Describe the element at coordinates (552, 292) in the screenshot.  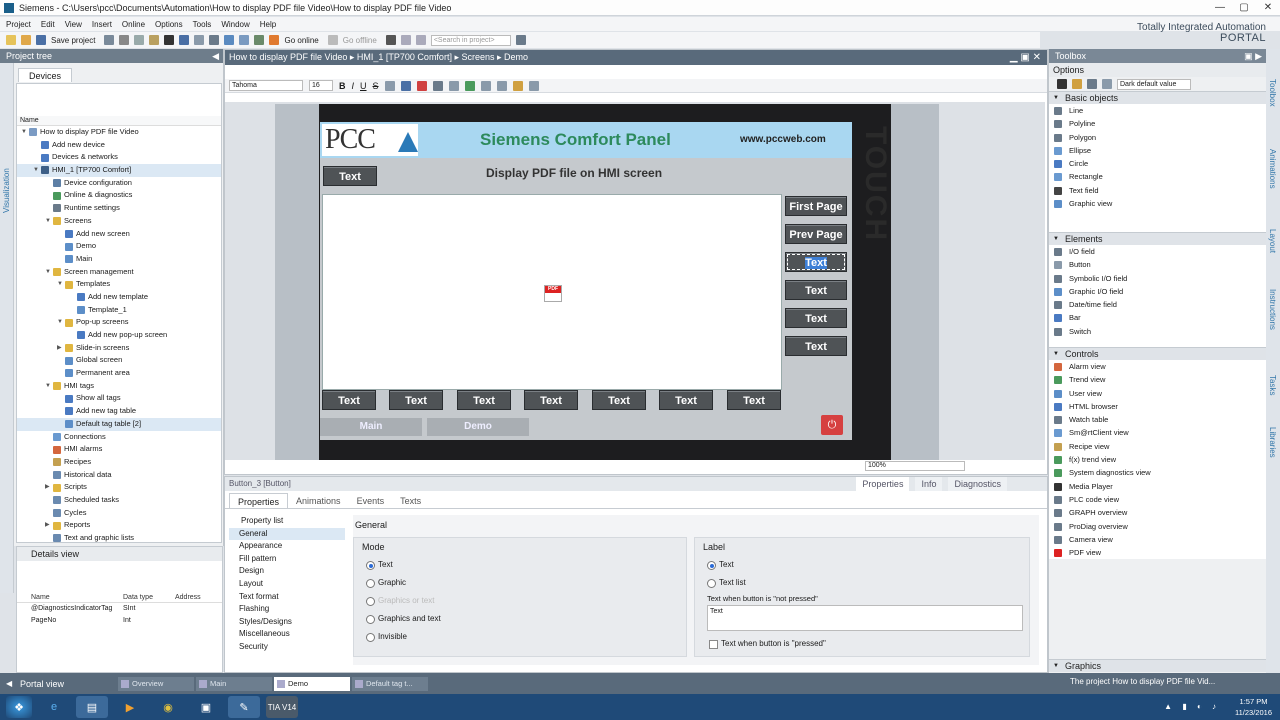
I see `pdf-view-control: PDF` at that location.